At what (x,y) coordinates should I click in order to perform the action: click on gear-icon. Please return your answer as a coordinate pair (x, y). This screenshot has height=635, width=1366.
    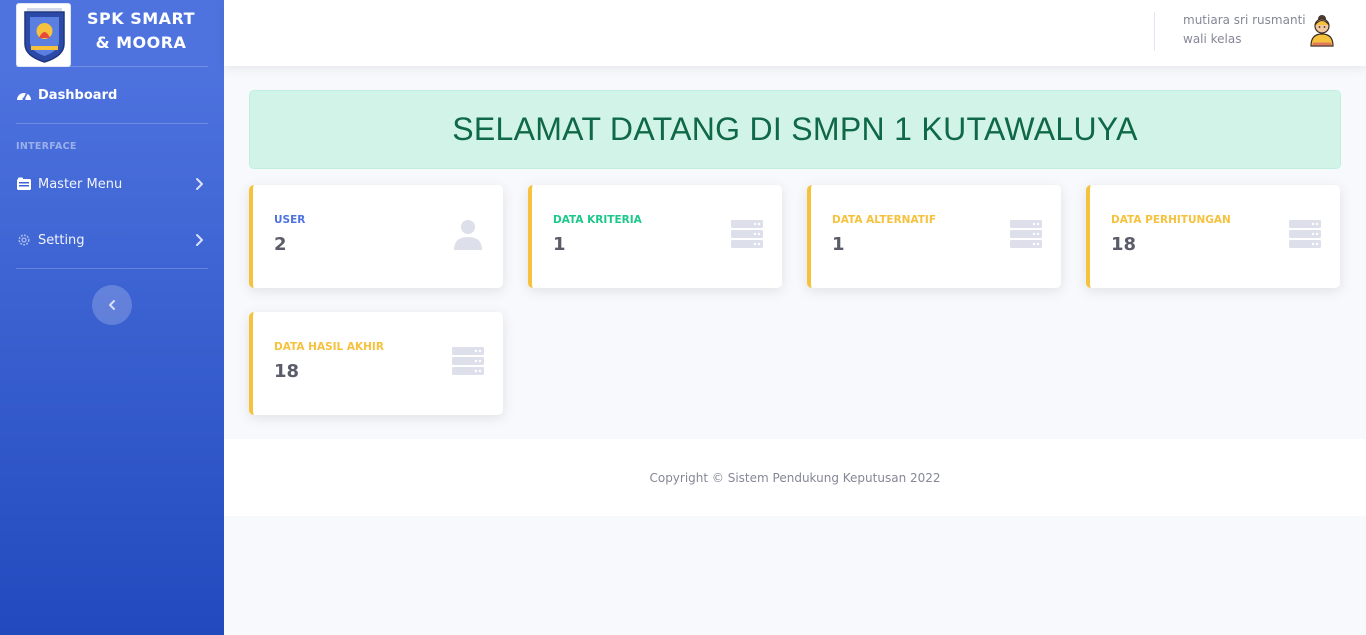
    Looking at the image, I should click on (24, 240).